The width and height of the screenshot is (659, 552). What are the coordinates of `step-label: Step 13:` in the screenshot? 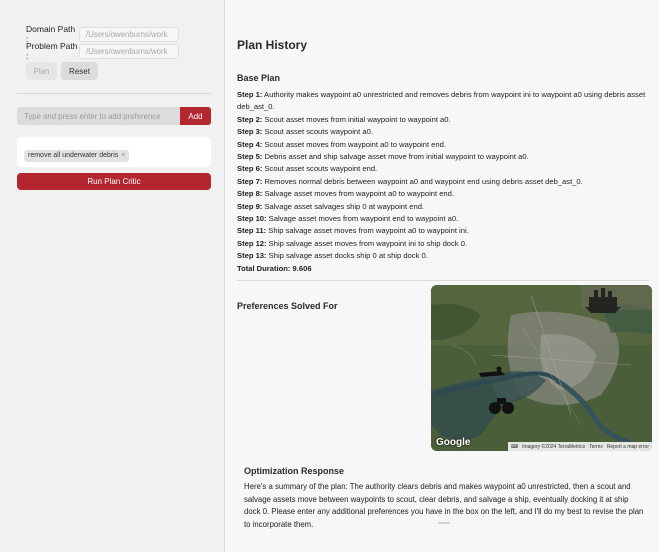 It's located at (252, 256).